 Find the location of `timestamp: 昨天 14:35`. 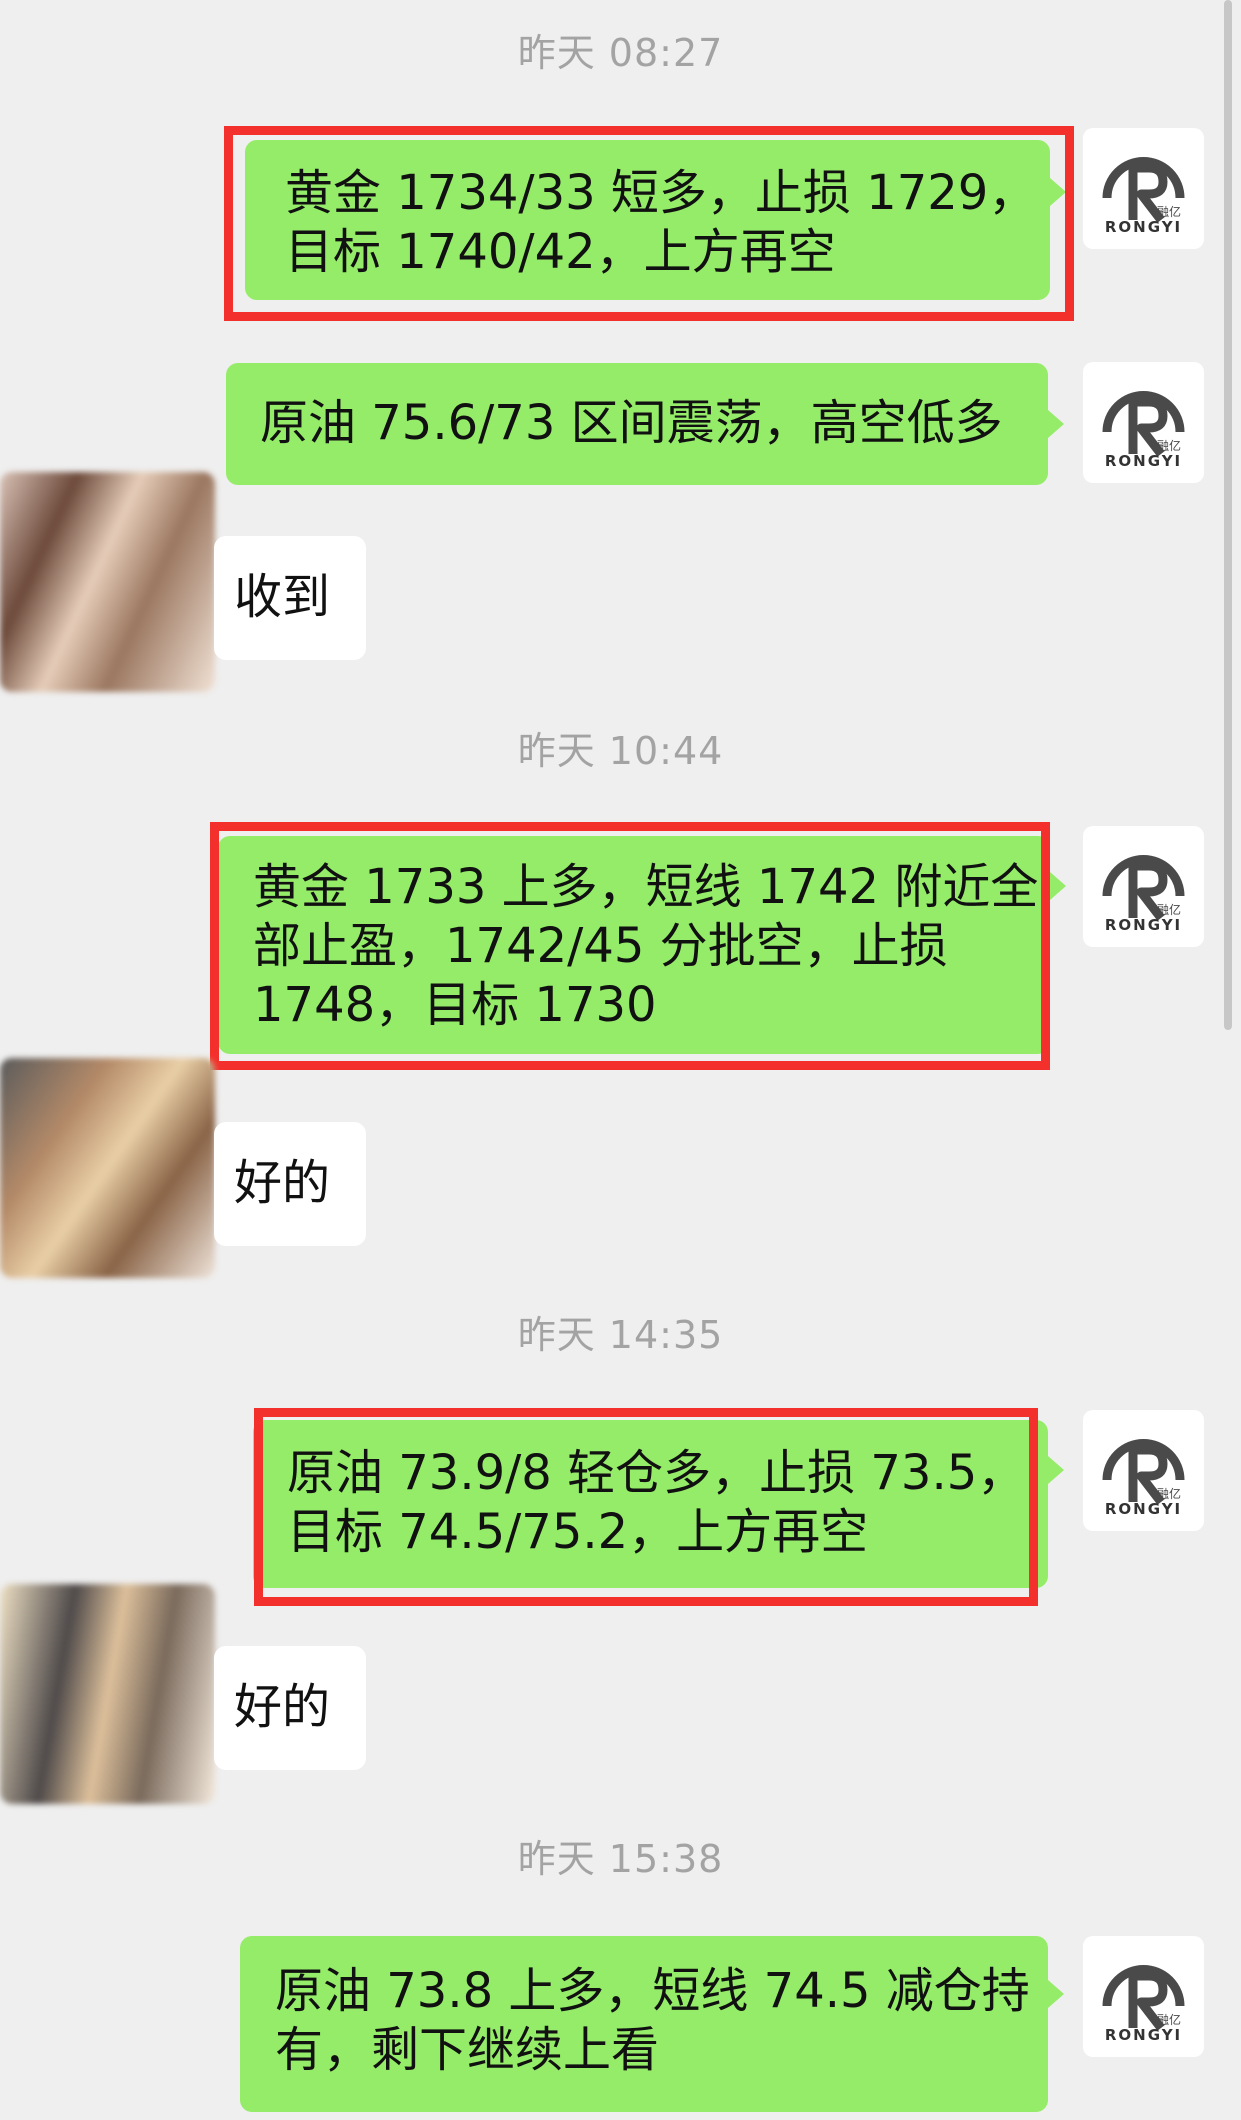

timestamp: 昨天 14:35 is located at coordinates (620, 1335).